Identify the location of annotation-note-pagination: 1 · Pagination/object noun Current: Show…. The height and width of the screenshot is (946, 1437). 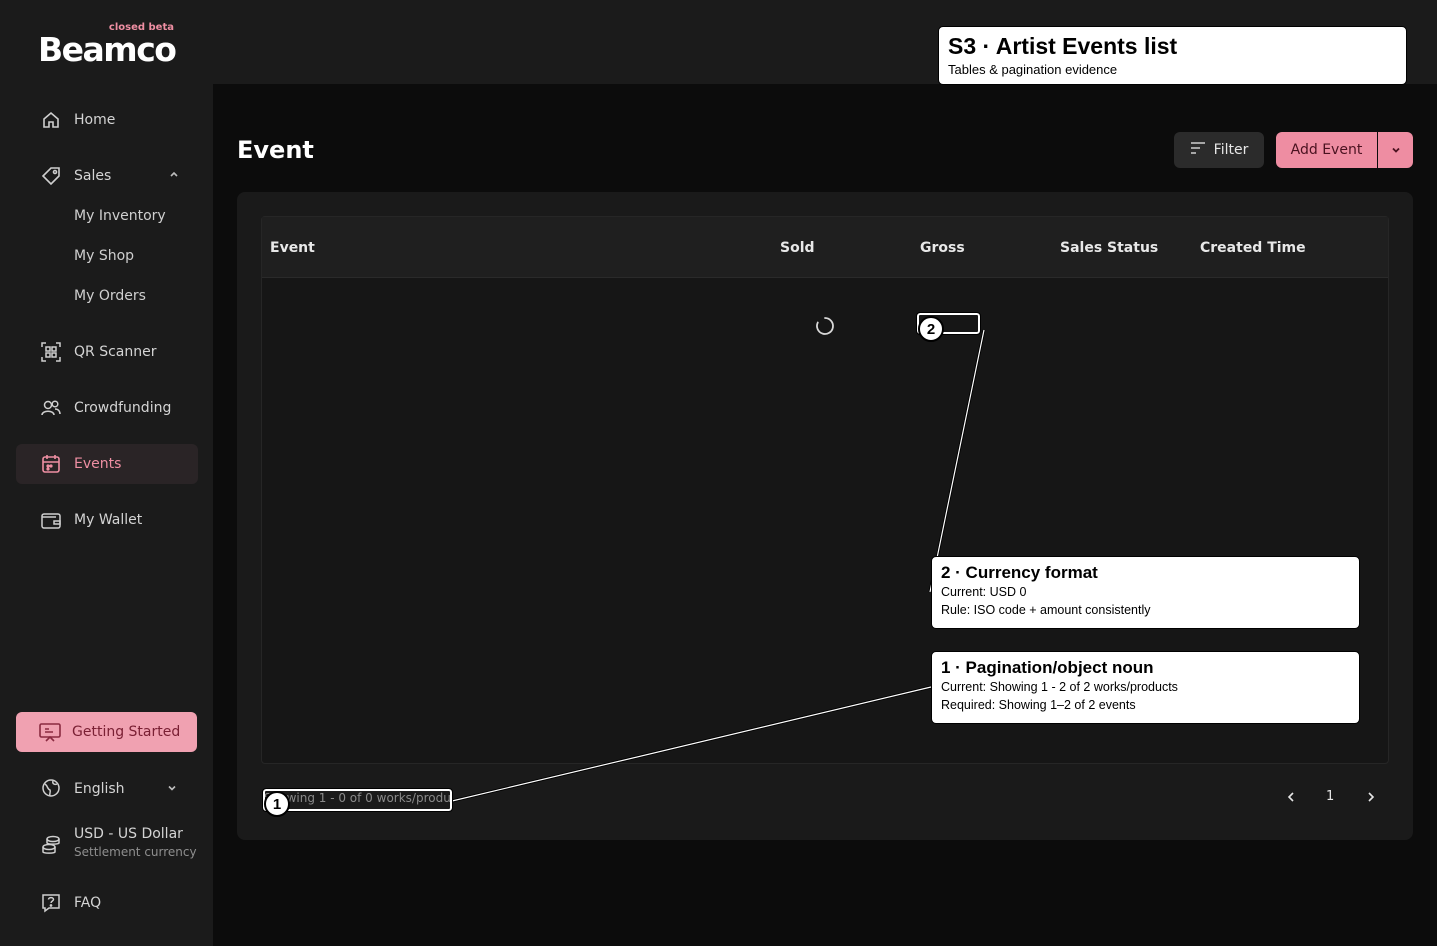
(1145, 687).